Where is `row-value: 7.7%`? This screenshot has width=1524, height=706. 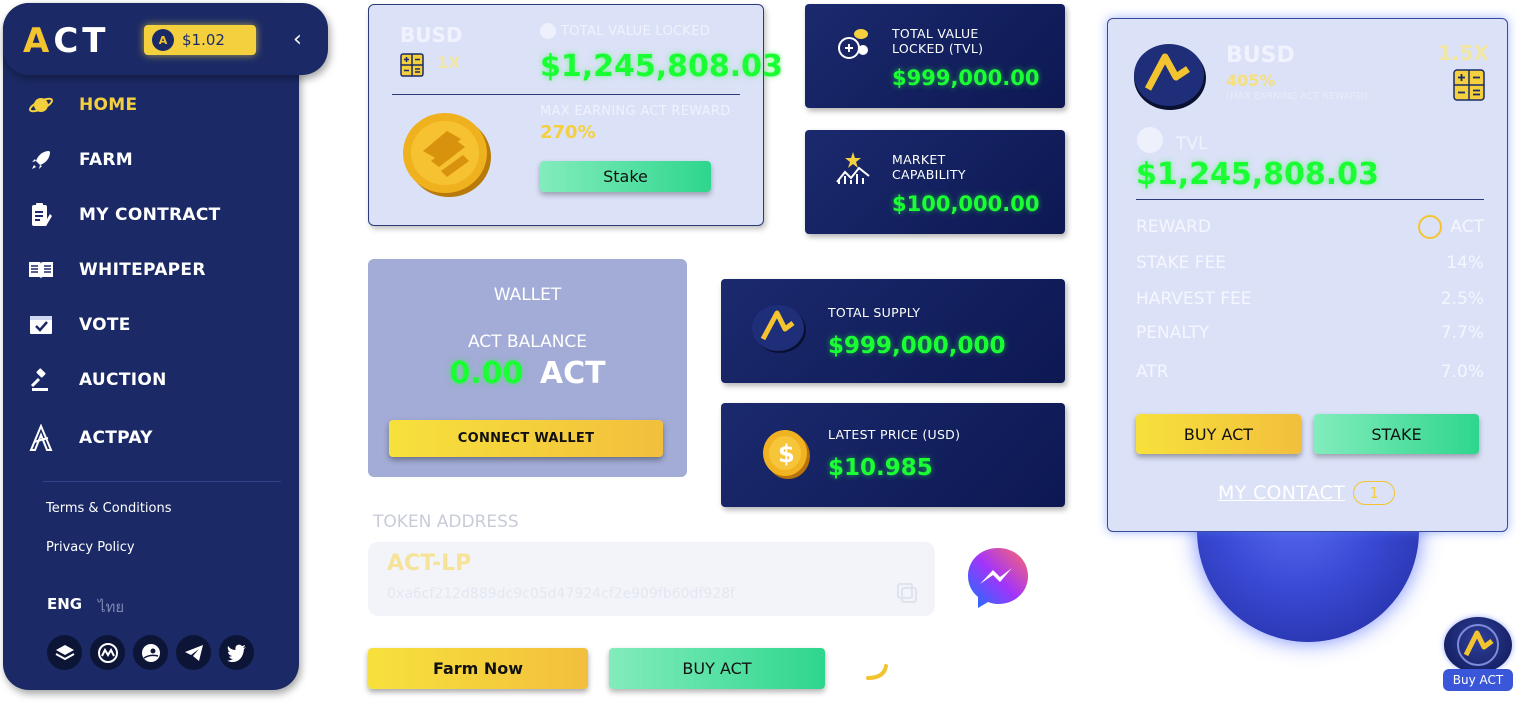
row-value: 7.7% is located at coordinates (1462, 333).